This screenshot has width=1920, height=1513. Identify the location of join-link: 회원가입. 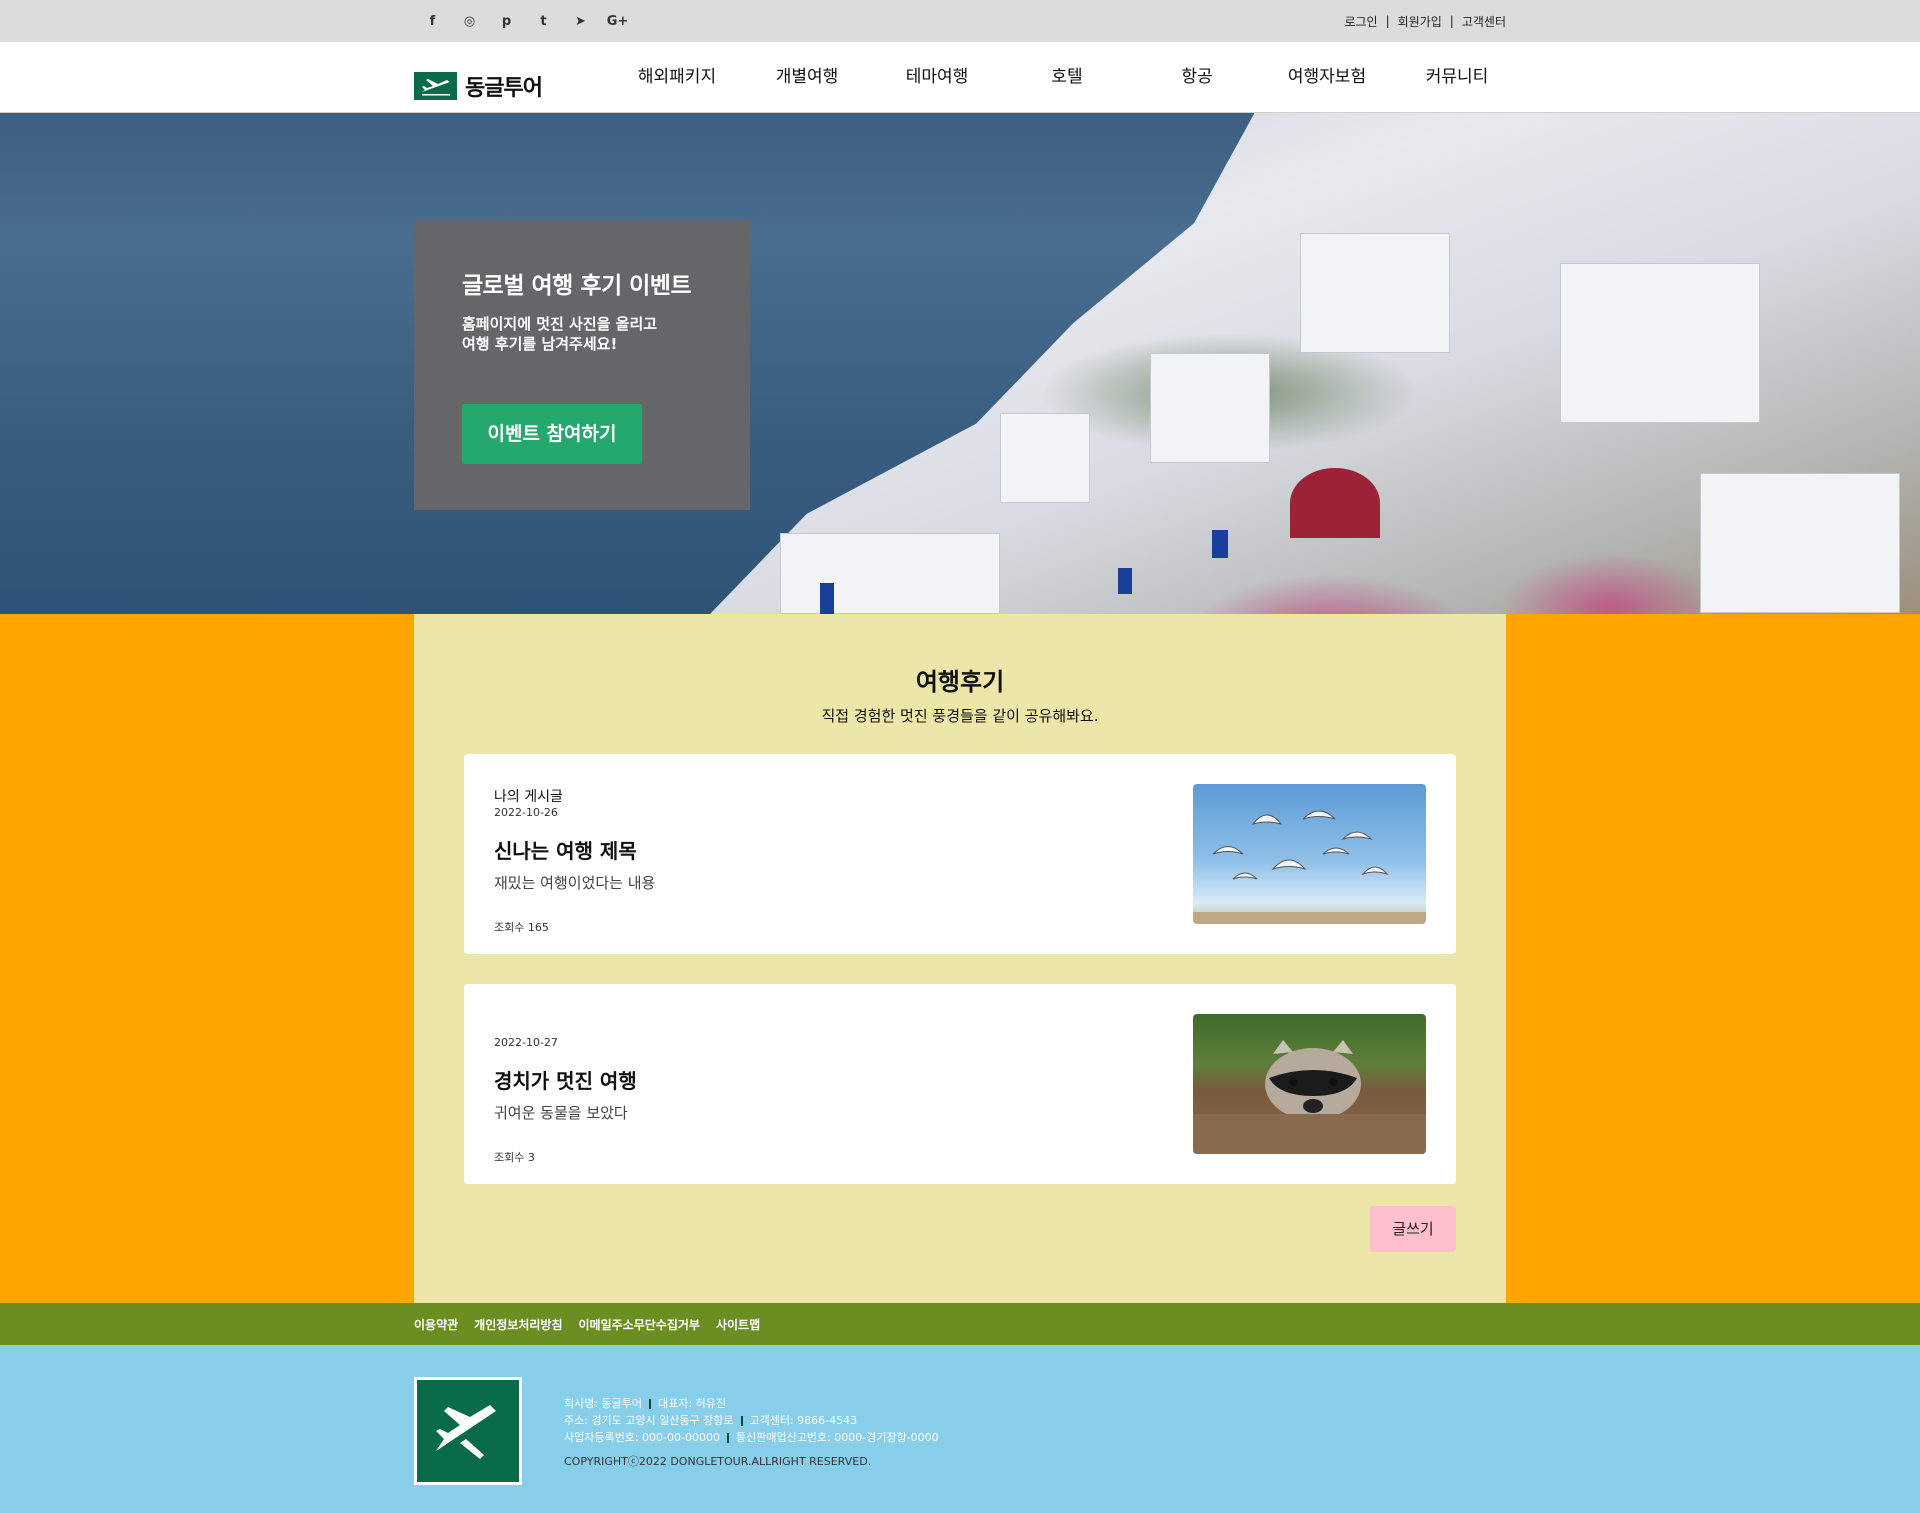
(1420, 21).